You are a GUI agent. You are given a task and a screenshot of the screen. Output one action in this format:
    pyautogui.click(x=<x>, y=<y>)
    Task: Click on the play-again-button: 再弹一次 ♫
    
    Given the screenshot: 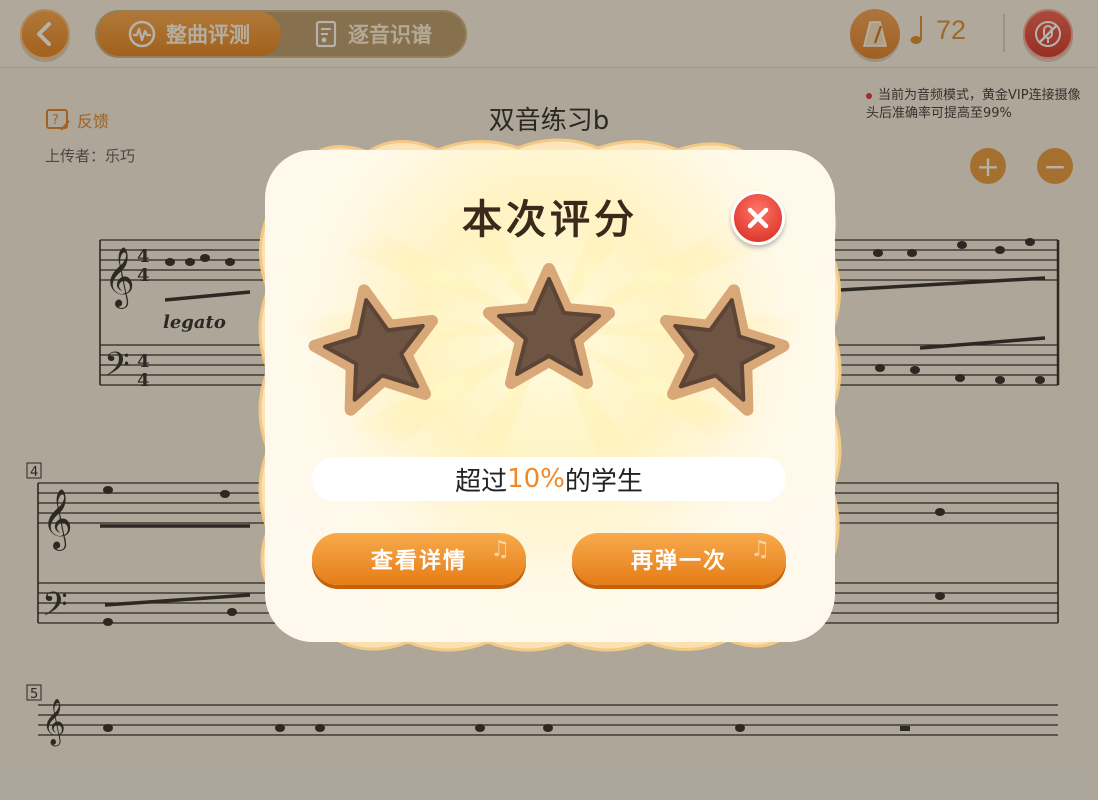 What is the action you would take?
    pyautogui.click(x=679, y=559)
    